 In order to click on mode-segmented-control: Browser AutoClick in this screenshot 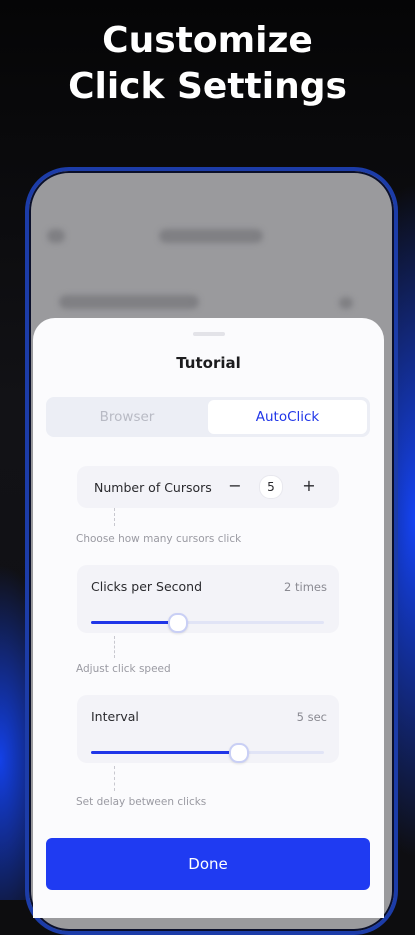, I will do `click(208, 417)`.